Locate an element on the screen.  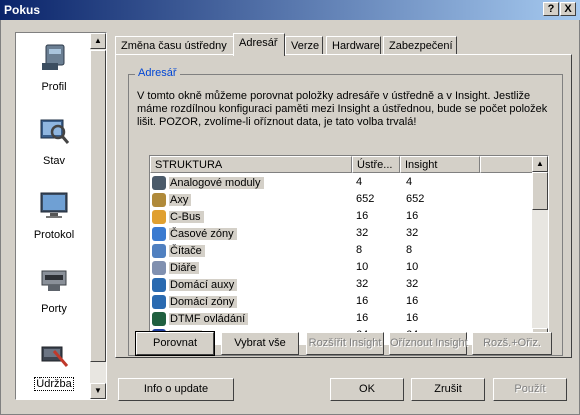
row-name: Diáře is located at coordinates (184, 267).